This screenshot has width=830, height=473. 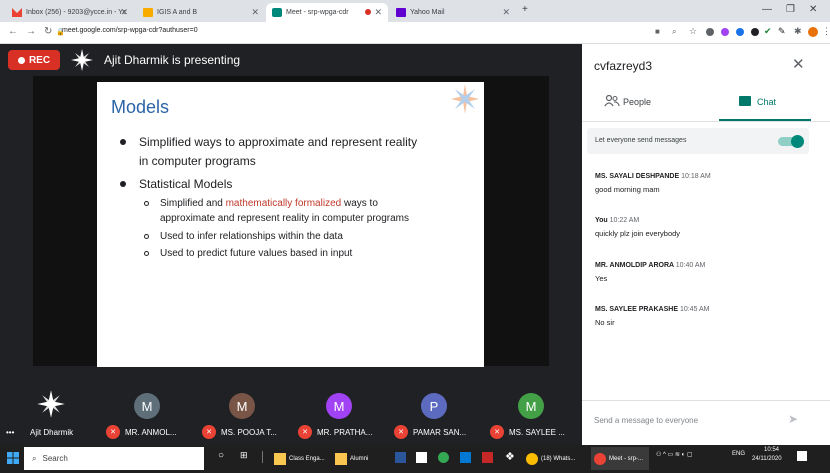 What do you see at coordinates (317, 12) in the screenshot?
I see `tab-label: Meet - srp-wpga-cdr` at bounding box center [317, 12].